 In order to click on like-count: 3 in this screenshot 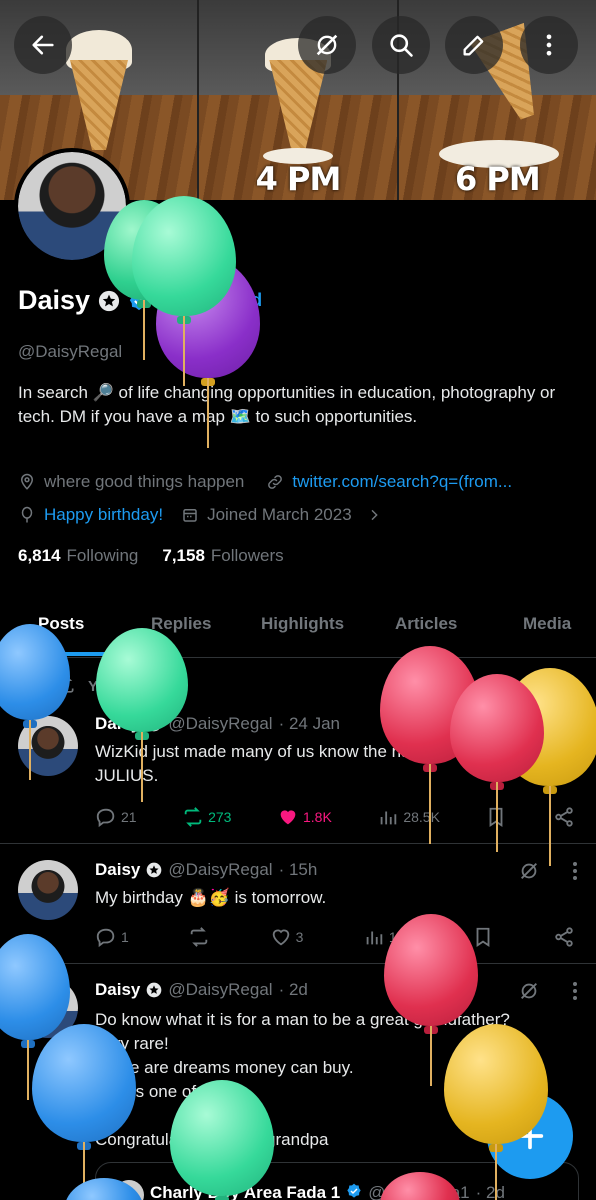, I will do `click(299, 937)`.